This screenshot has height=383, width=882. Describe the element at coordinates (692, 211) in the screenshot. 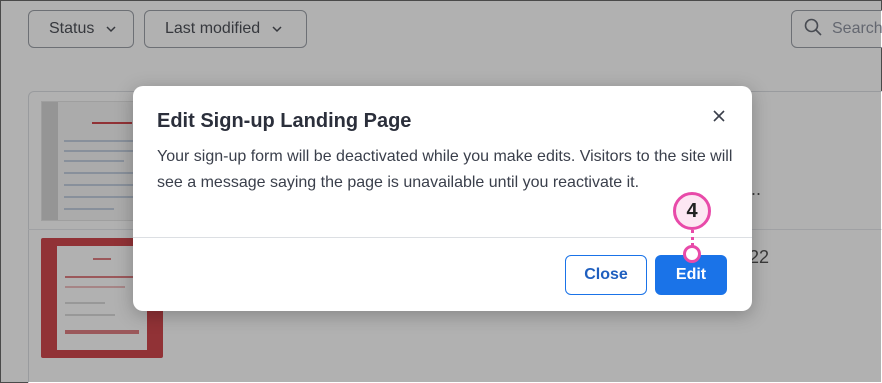

I see `step-callout-badge: 4` at that location.